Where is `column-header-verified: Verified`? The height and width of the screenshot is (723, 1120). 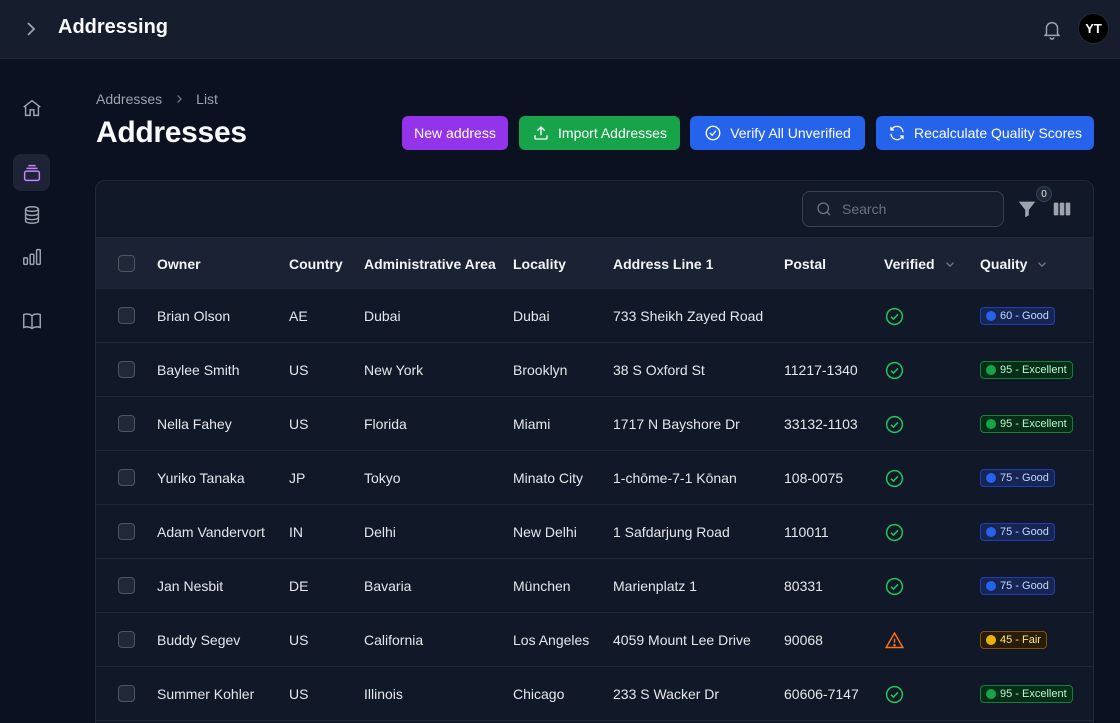 column-header-verified: Verified is located at coordinates (920, 264).